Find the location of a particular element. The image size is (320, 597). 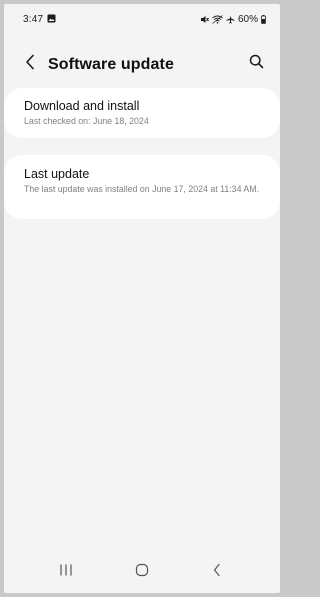

battery-percentage: 60% is located at coordinates (247, 19).